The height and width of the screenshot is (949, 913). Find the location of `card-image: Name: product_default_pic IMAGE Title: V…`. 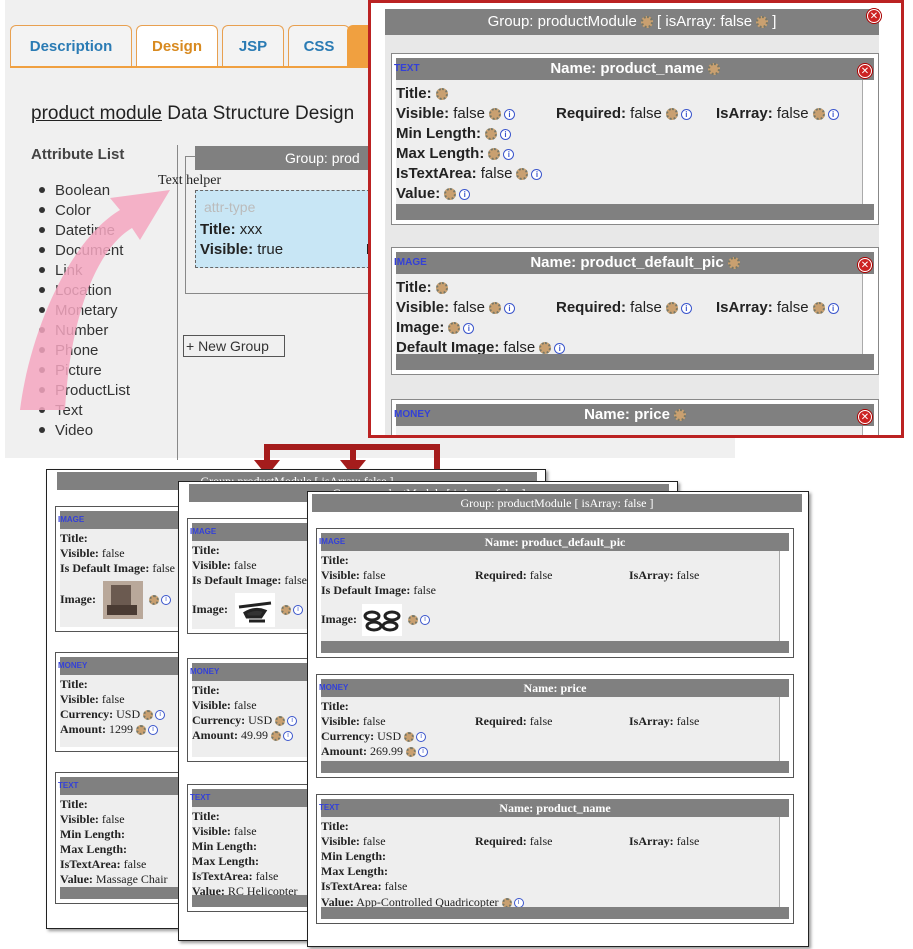

card-image: Name: product_default_pic IMAGE Title: V… is located at coordinates (555, 593).